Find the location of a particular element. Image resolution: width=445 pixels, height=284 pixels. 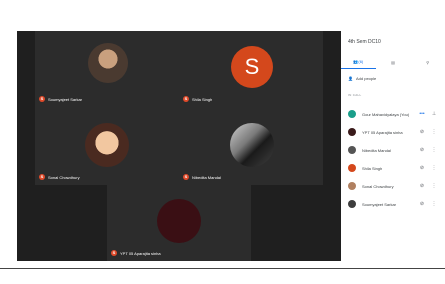

tab-chat: ▤ is located at coordinates (393, 62).